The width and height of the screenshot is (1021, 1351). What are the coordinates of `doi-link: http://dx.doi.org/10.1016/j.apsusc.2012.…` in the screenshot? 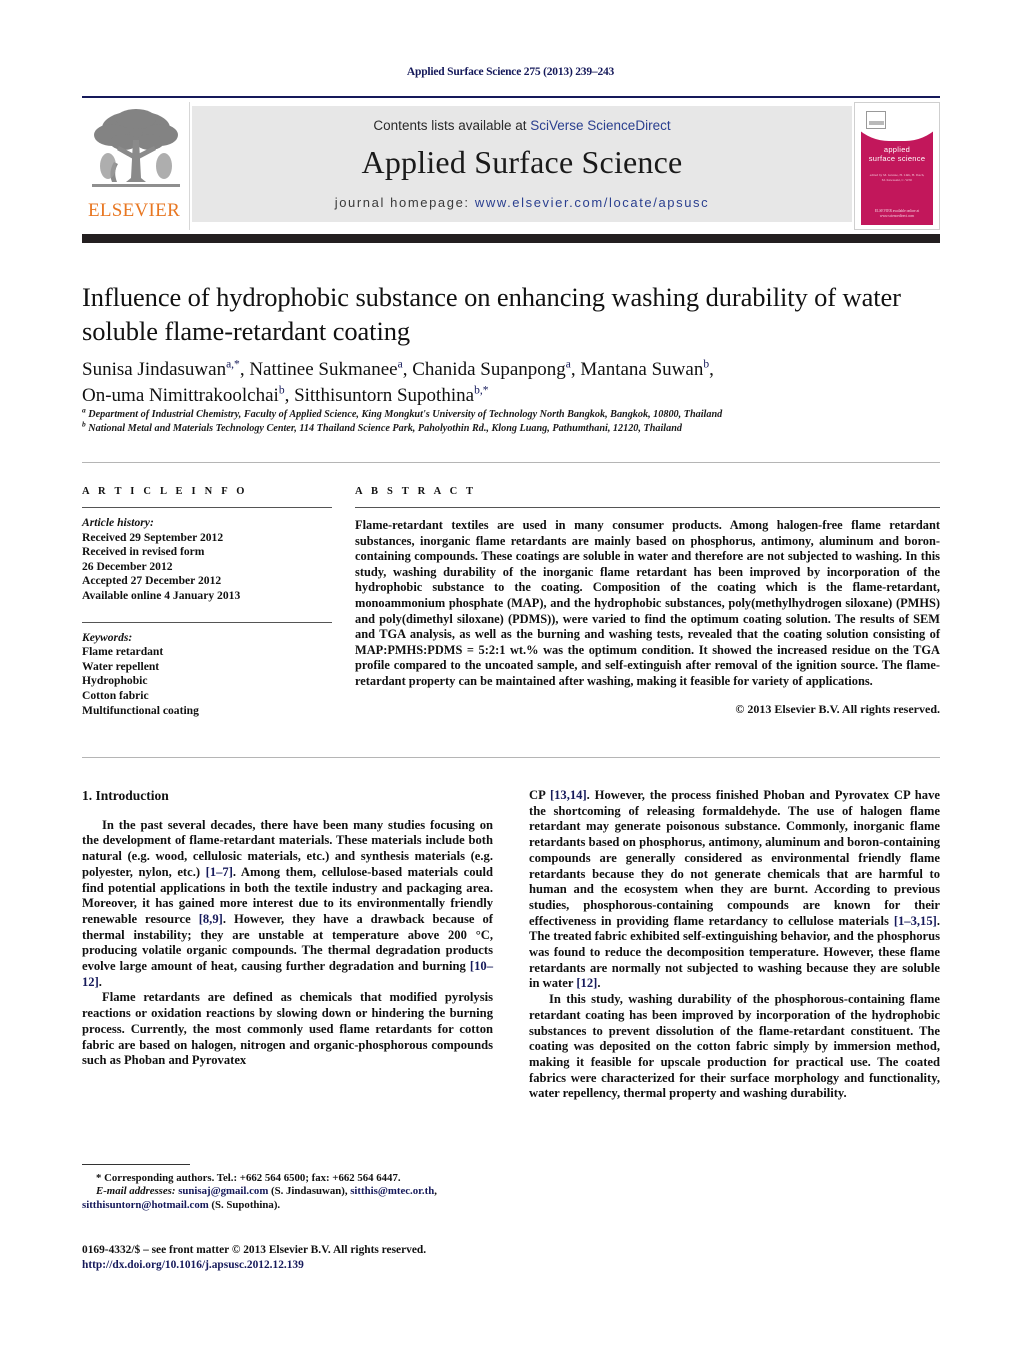 It's located at (302, 1265).